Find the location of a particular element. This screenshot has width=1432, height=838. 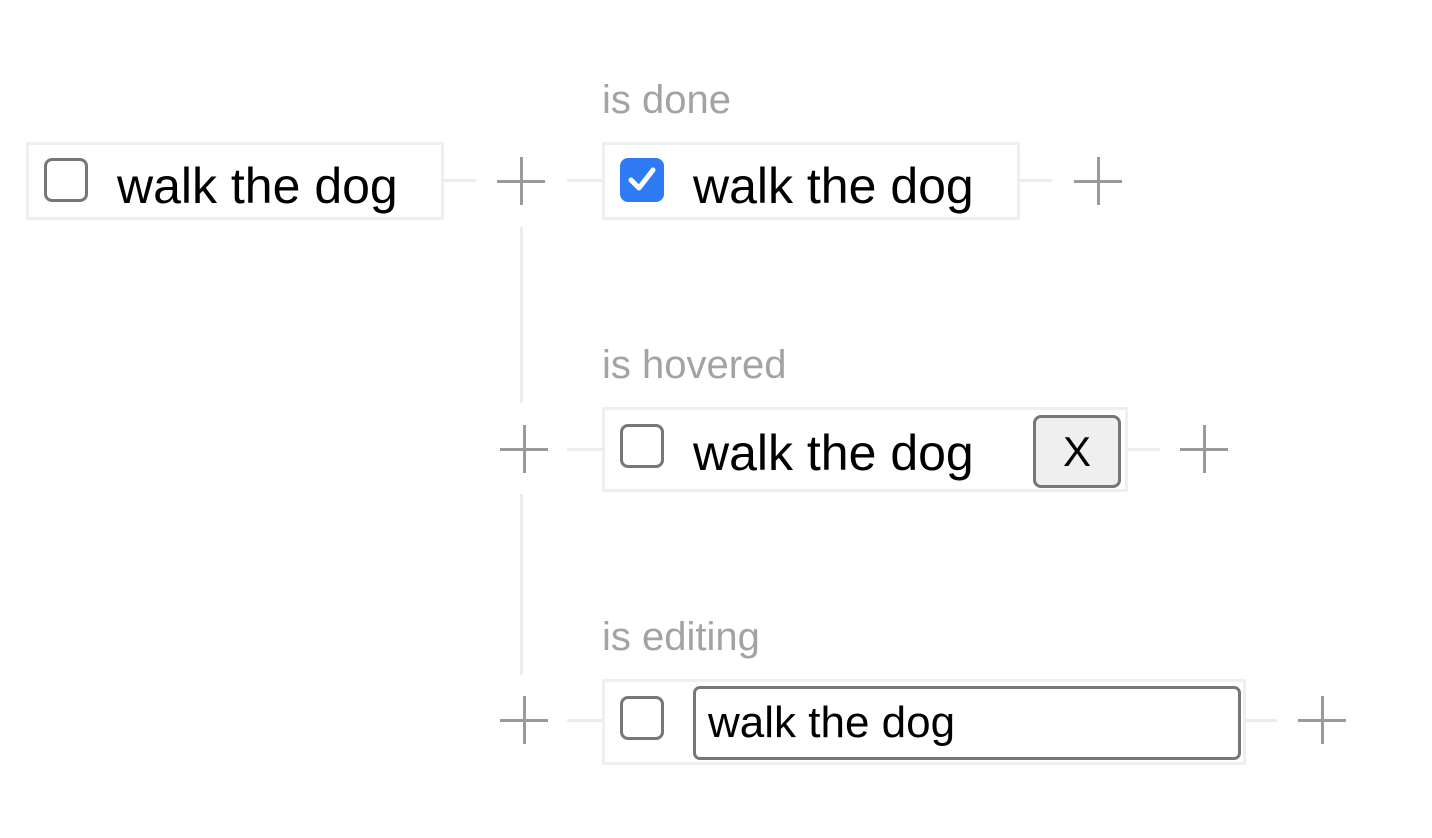

todo-item-editing is located at coordinates (924, 722).